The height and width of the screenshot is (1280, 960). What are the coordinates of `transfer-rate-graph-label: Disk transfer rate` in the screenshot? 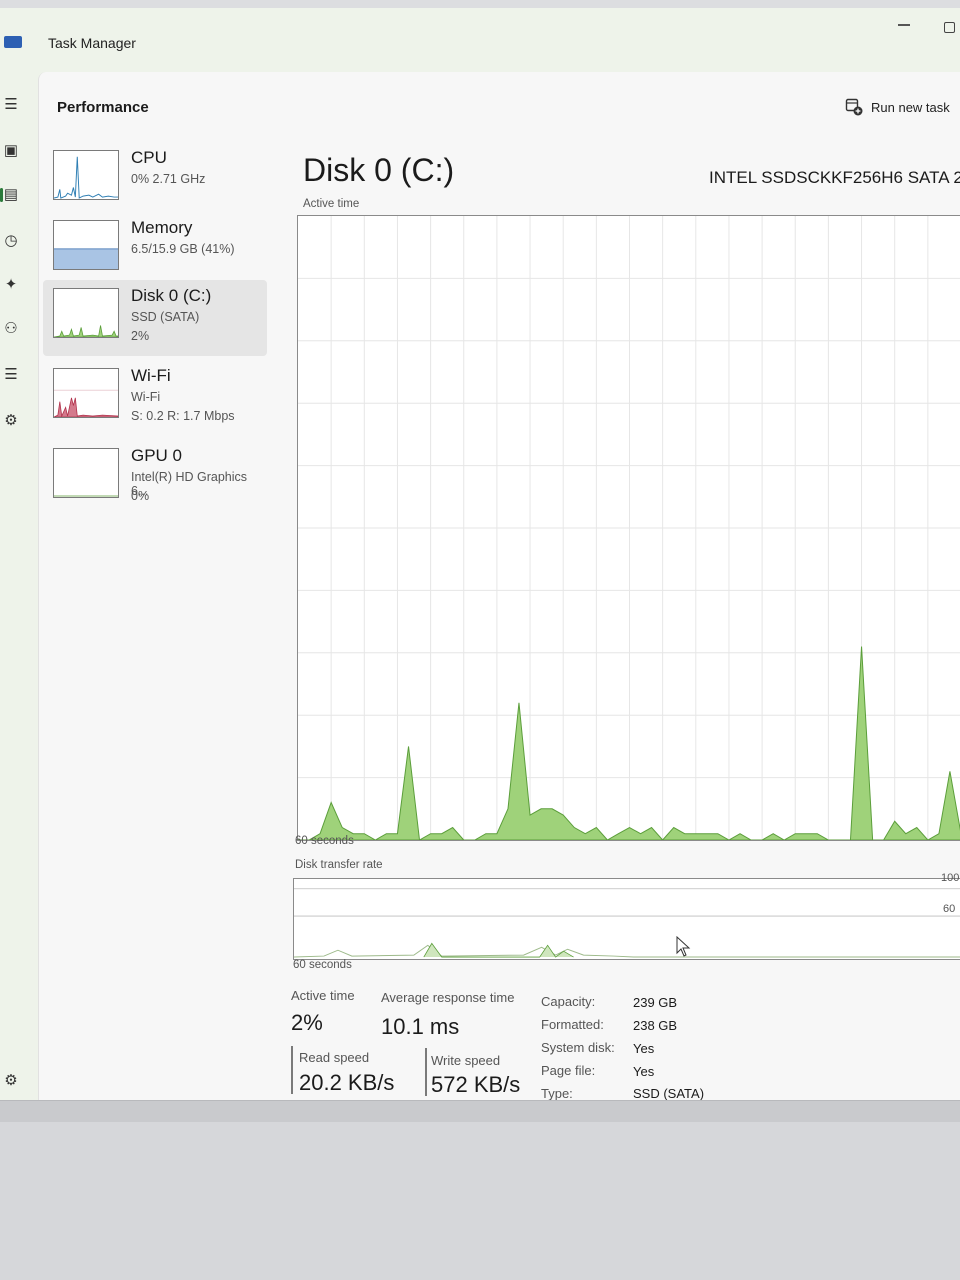 It's located at (339, 865).